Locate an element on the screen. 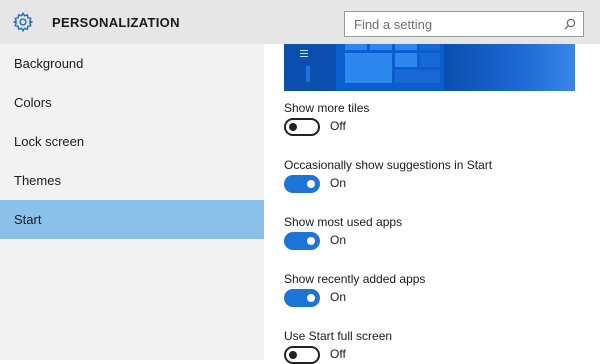 The image size is (600, 364). suggestions-toggle is located at coordinates (302, 184).